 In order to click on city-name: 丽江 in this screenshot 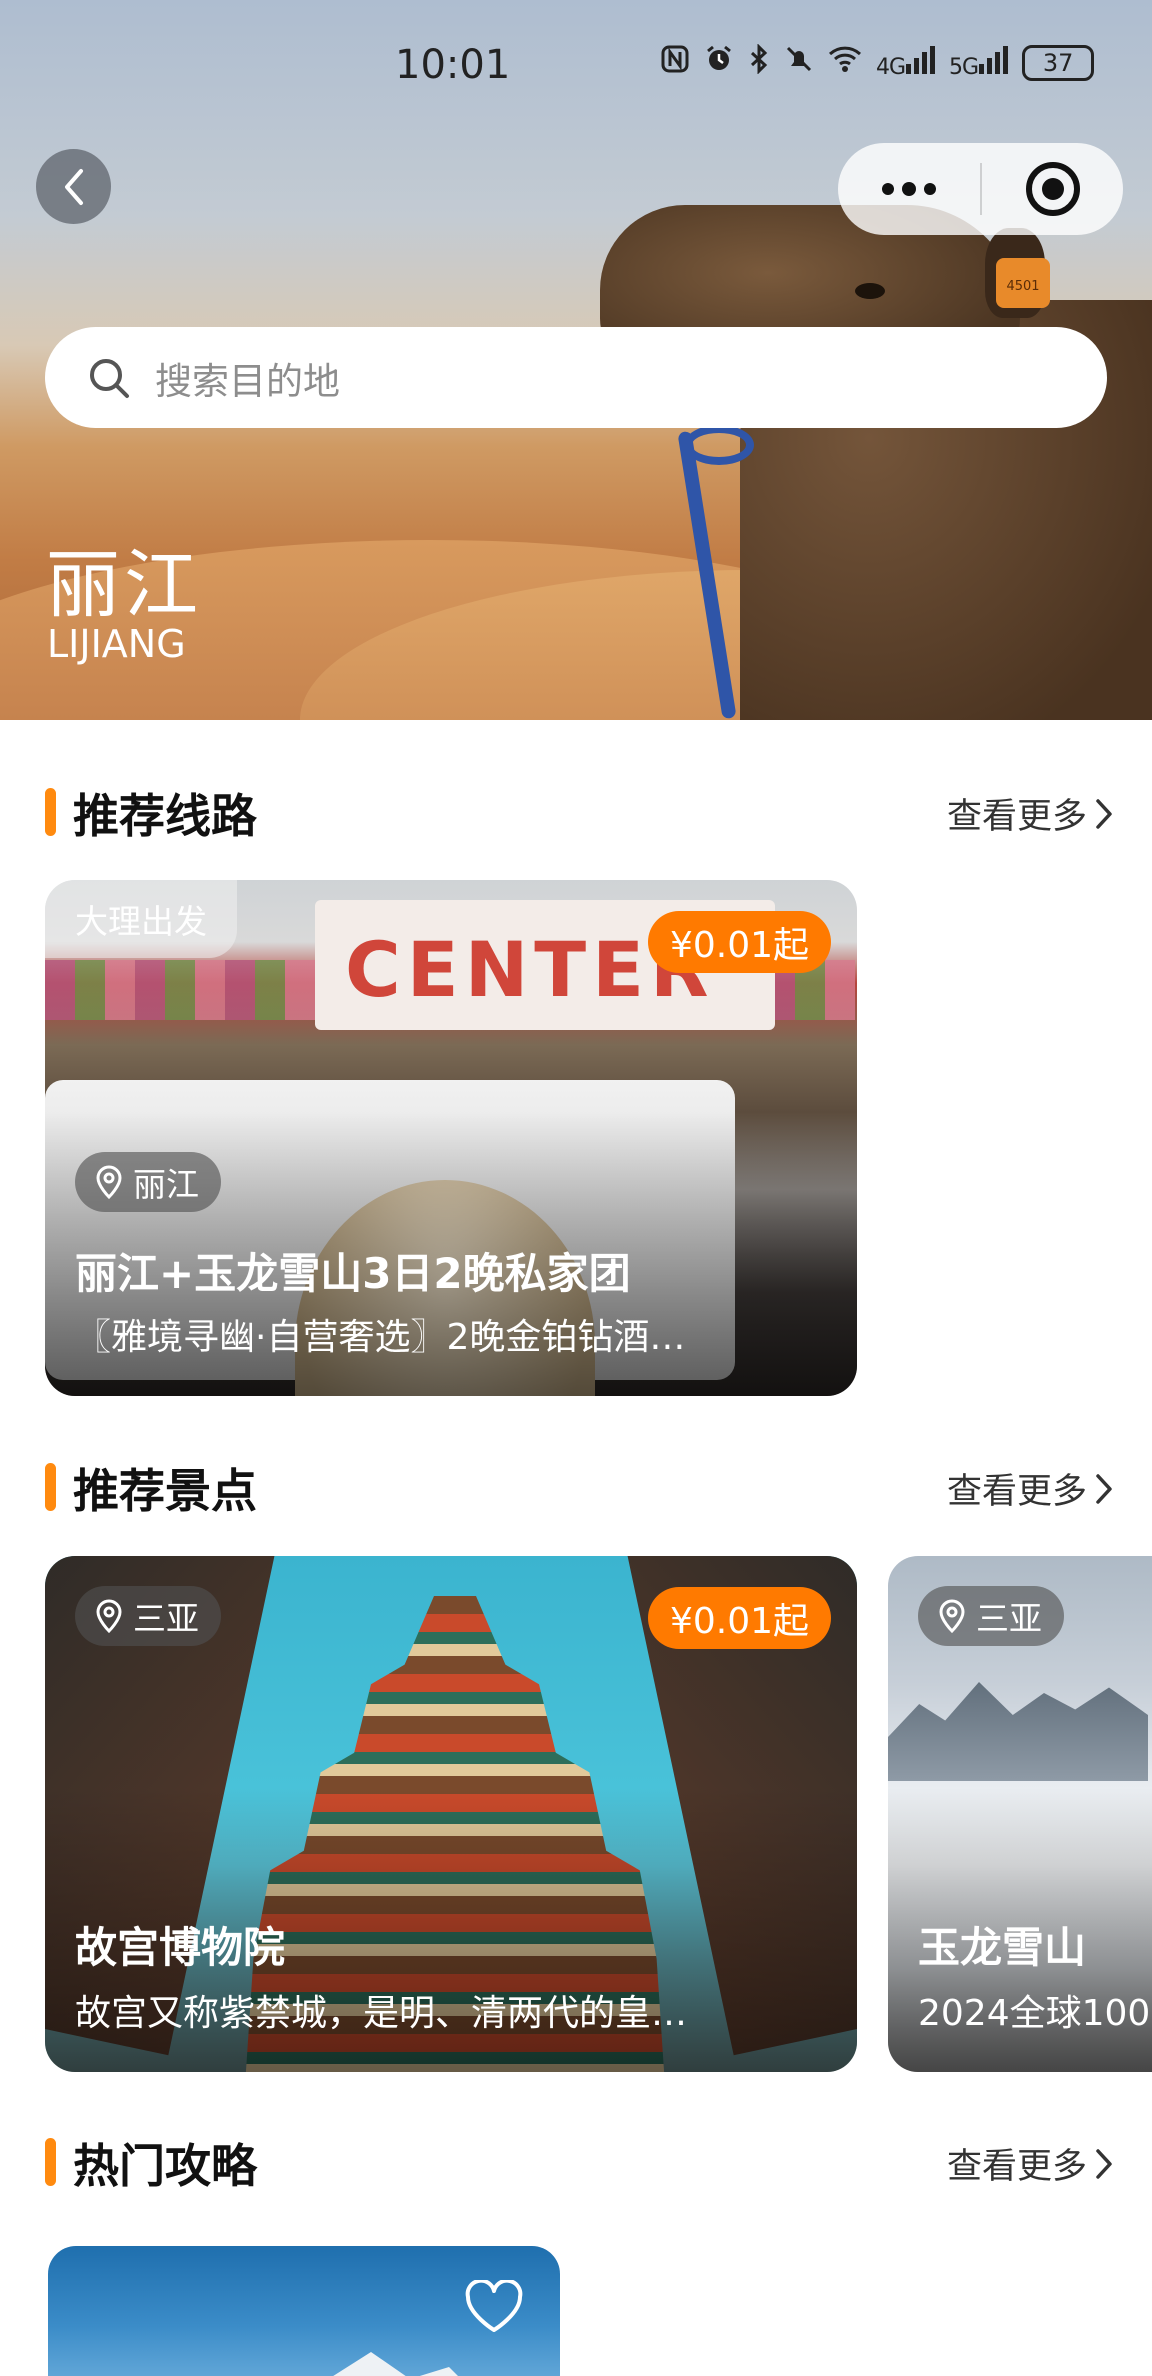, I will do `click(124, 585)`.